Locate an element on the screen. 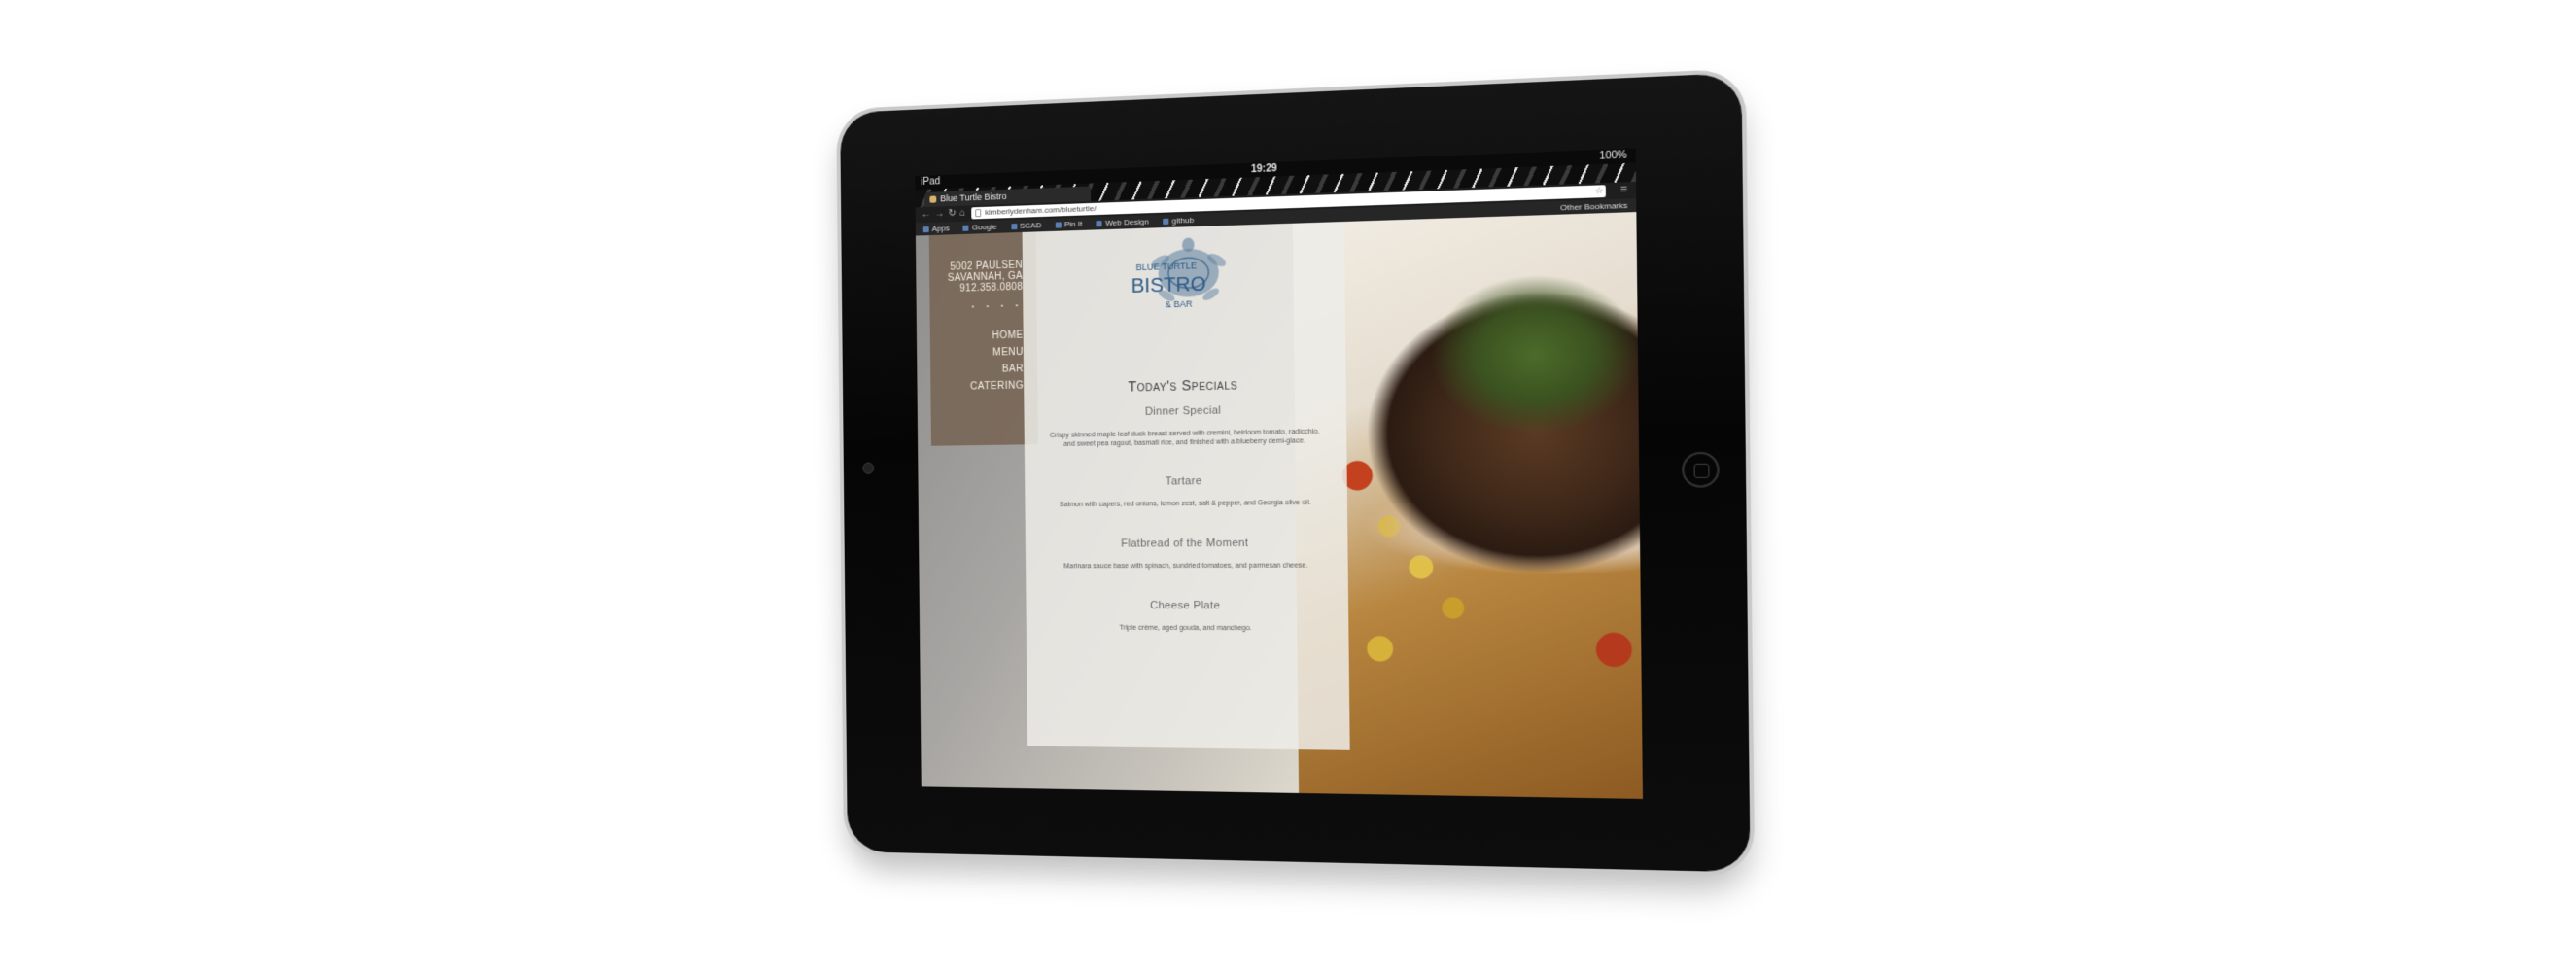 The image size is (2576, 972). star-icon: ☆ is located at coordinates (1599, 190).